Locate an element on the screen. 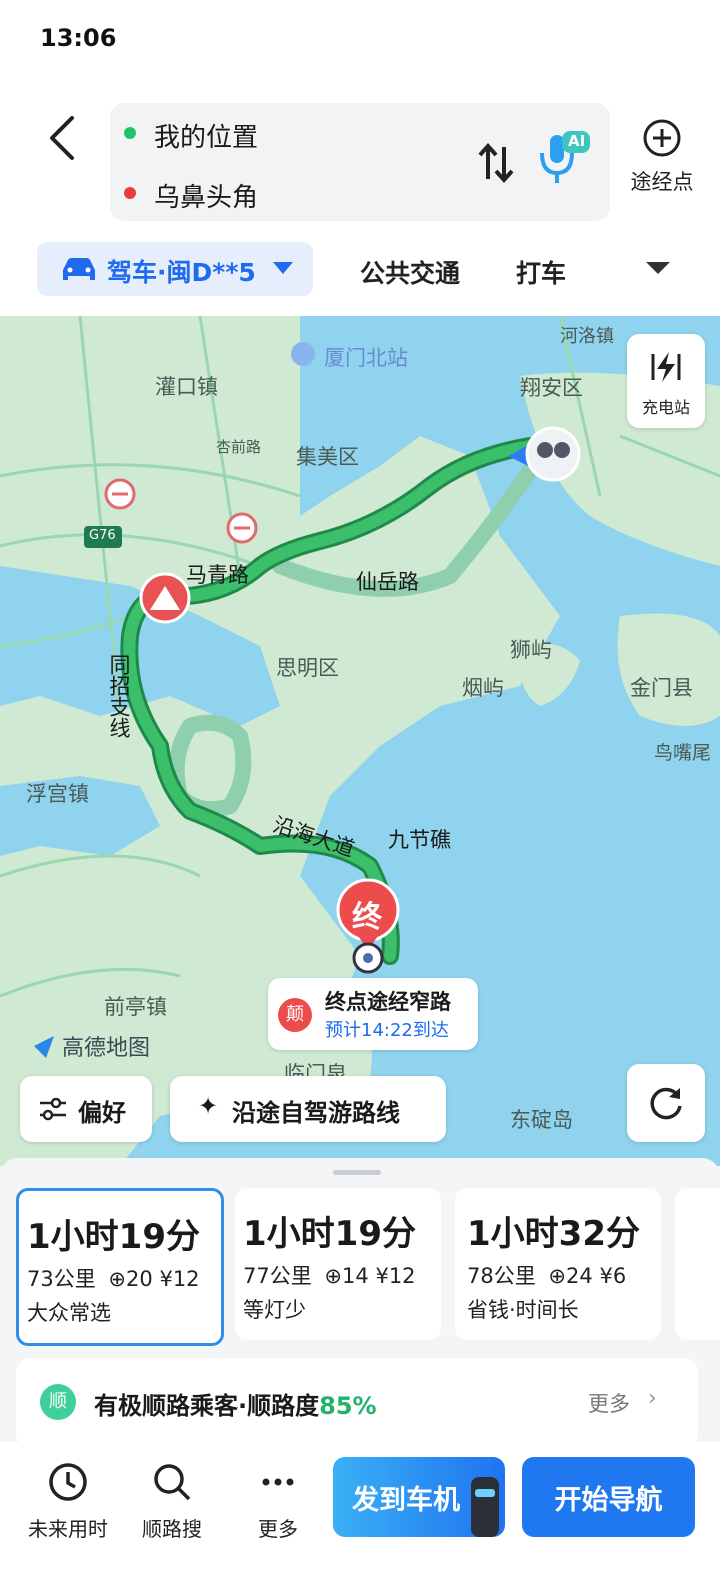  search-icon is located at coordinates (172, 1482).